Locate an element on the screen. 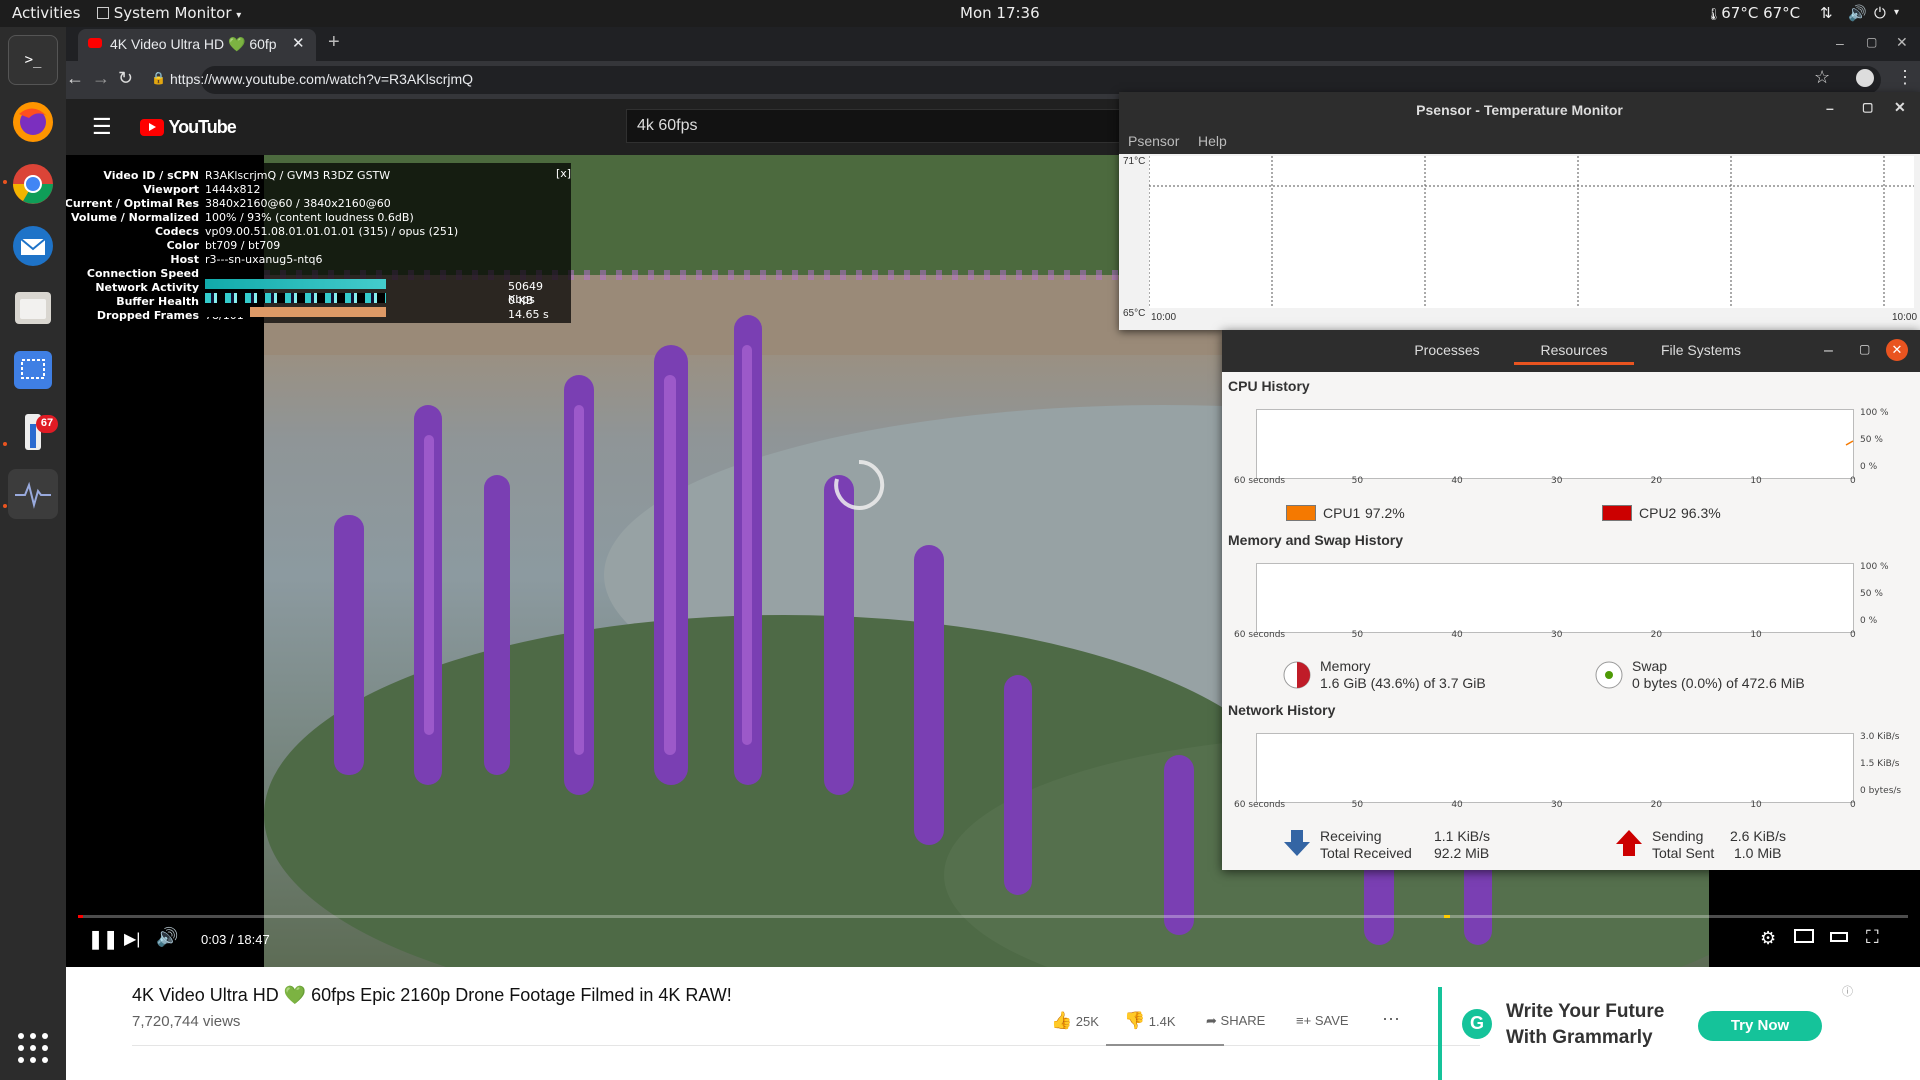 Image resolution: width=1920 pixels, height=1080 pixels. menu-dots-icon: ⋮ is located at coordinates (1905, 77).